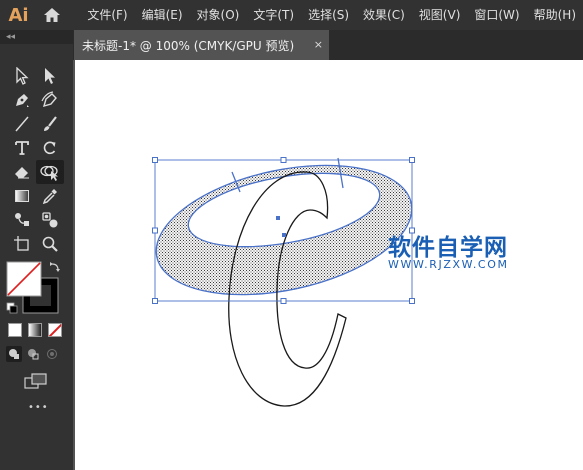 This screenshot has width=583, height=470. What do you see at coordinates (218, 15) in the screenshot?
I see `menu-object: 对象(O)` at bounding box center [218, 15].